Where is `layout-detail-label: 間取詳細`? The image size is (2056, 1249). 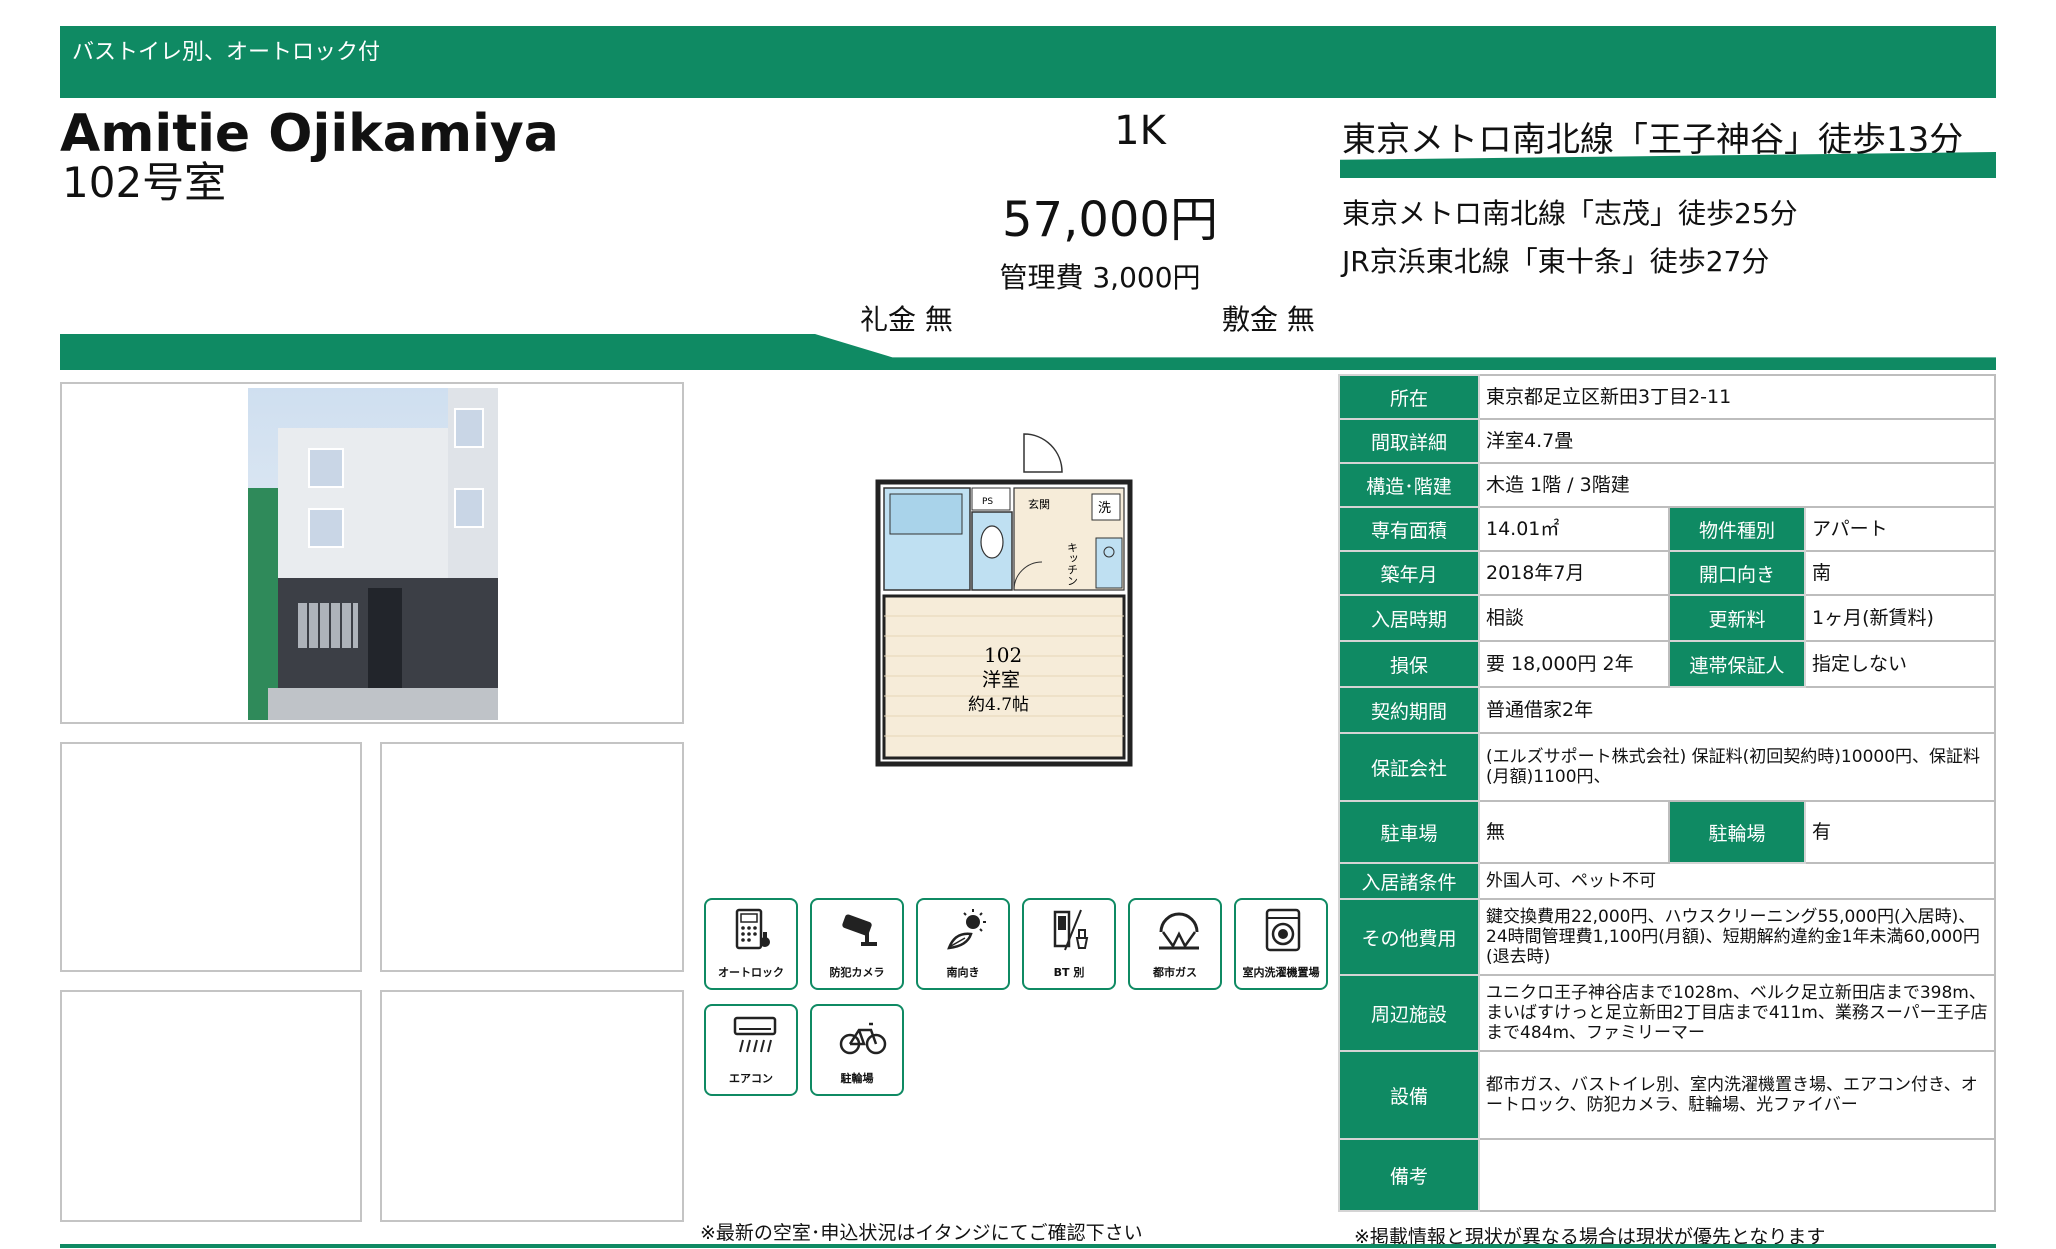
layout-detail-label: 間取詳細 is located at coordinates (1409, 441).